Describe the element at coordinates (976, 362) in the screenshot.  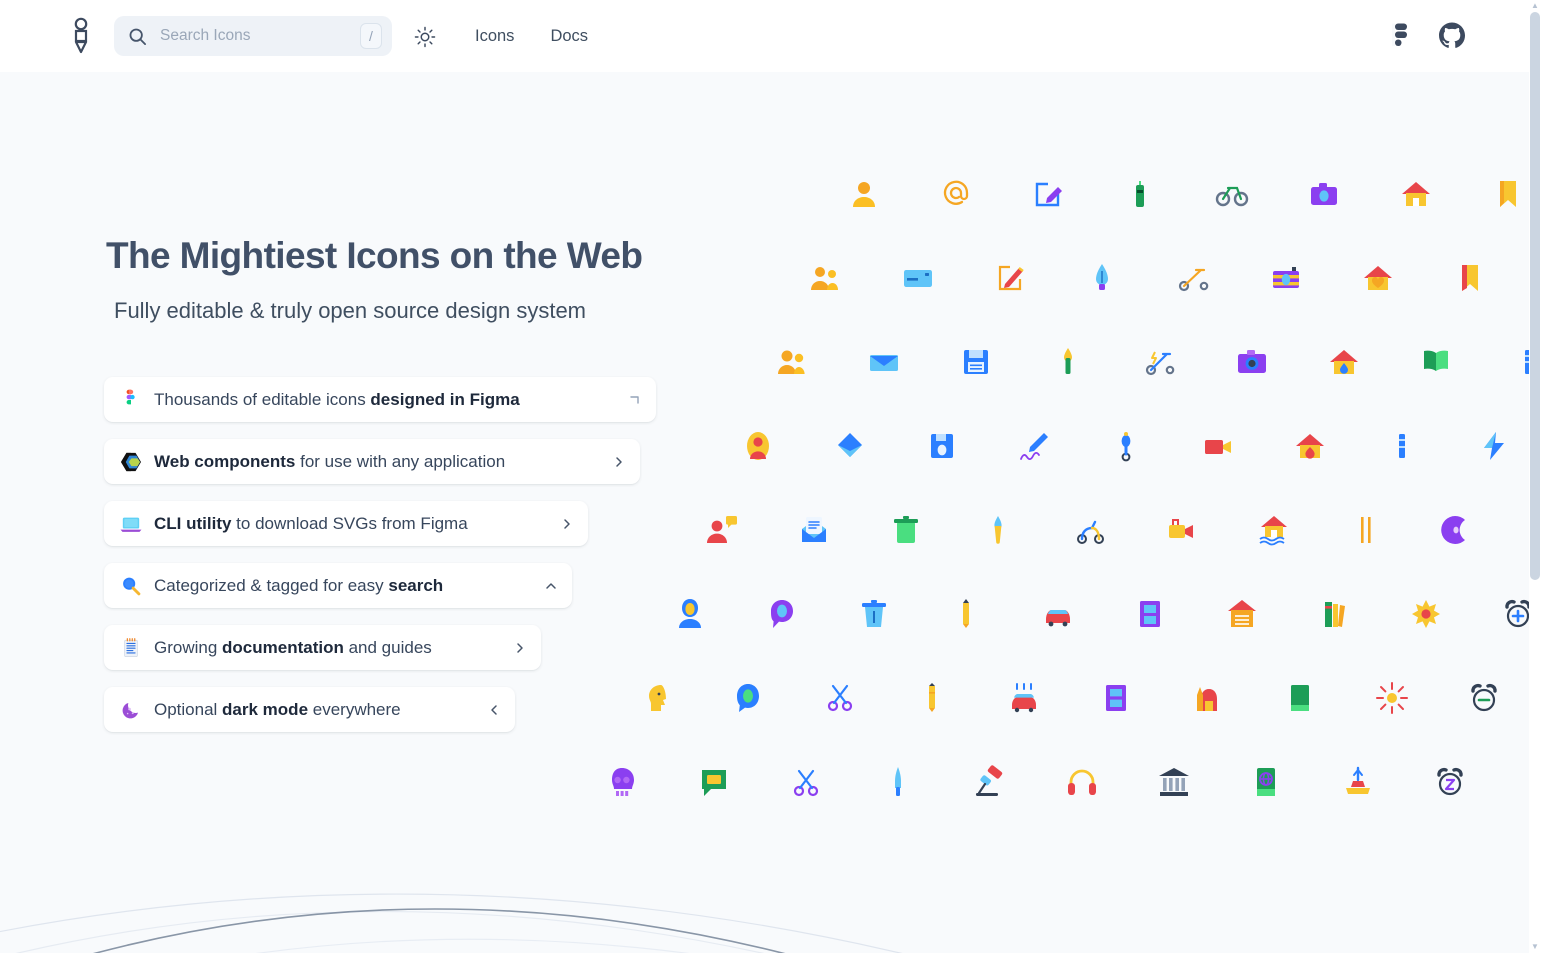
I see `floppy-disk-icon` at that location.